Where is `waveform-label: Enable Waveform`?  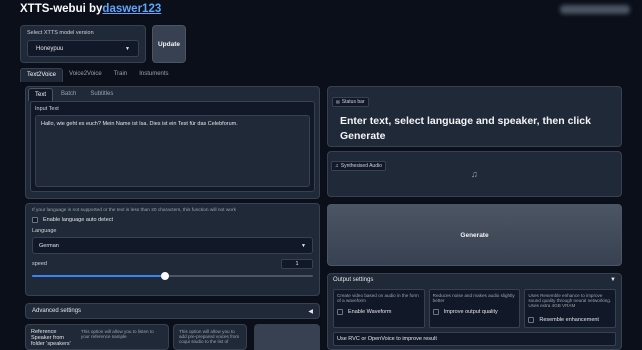
waveform-label: Enable Waveform is located at coordinates (370, 312).